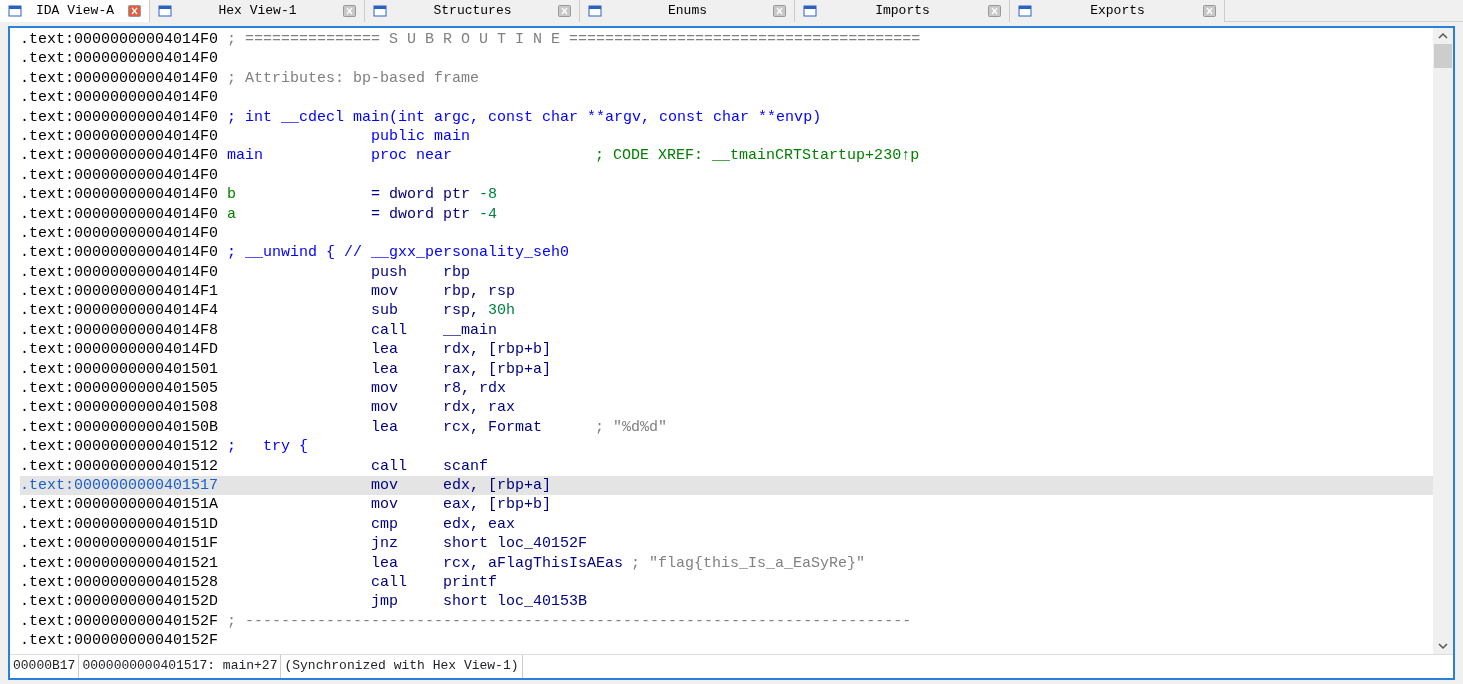  Describe the element at coordinates (75, 11) in the screenshot. I see `tab: IDA View-A` at that location.